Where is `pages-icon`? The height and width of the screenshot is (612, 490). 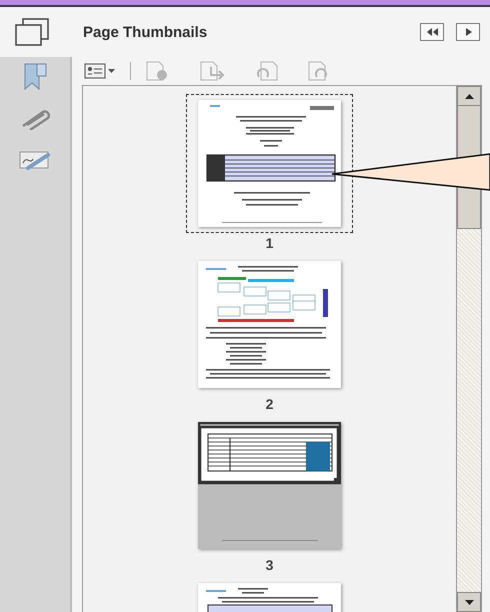 pages-icon is located at coordinates (32, 32).